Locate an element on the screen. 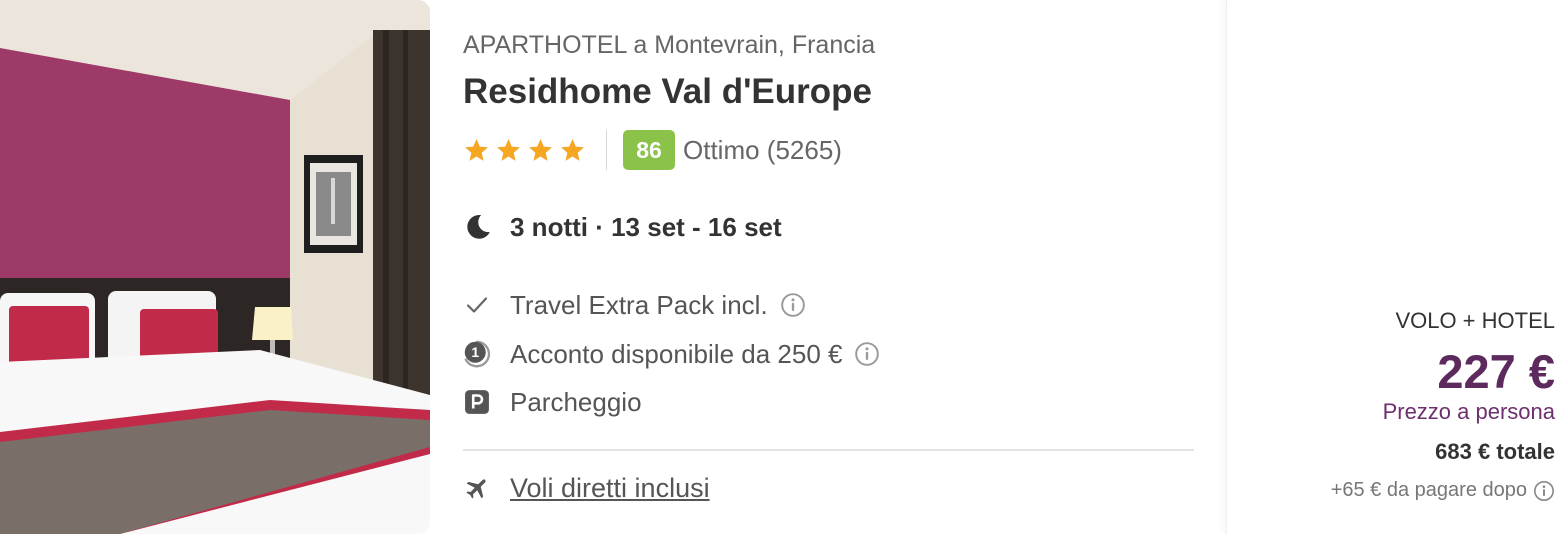 The height and width of the screenshot is (534, 1564). feature-label: Acconto disponibile da 250 € is located at coordinates (676, 353).